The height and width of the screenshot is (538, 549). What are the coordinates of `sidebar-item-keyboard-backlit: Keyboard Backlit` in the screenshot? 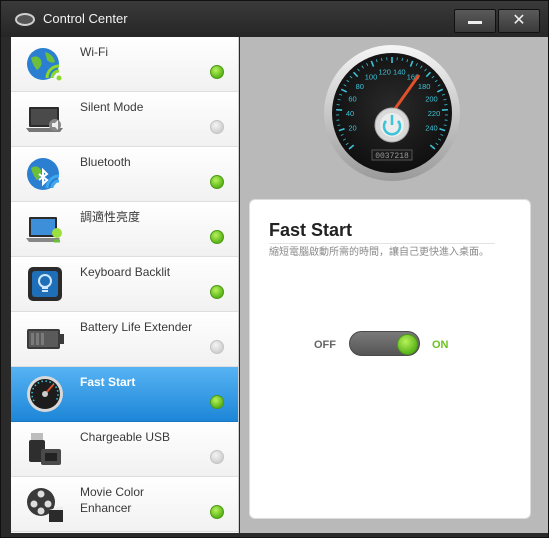 It's located at (124, 284).